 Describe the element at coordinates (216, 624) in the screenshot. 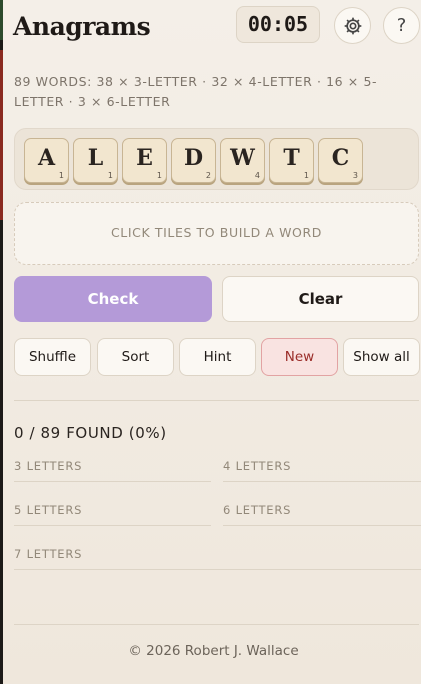

I see `footer-divider` at that location.